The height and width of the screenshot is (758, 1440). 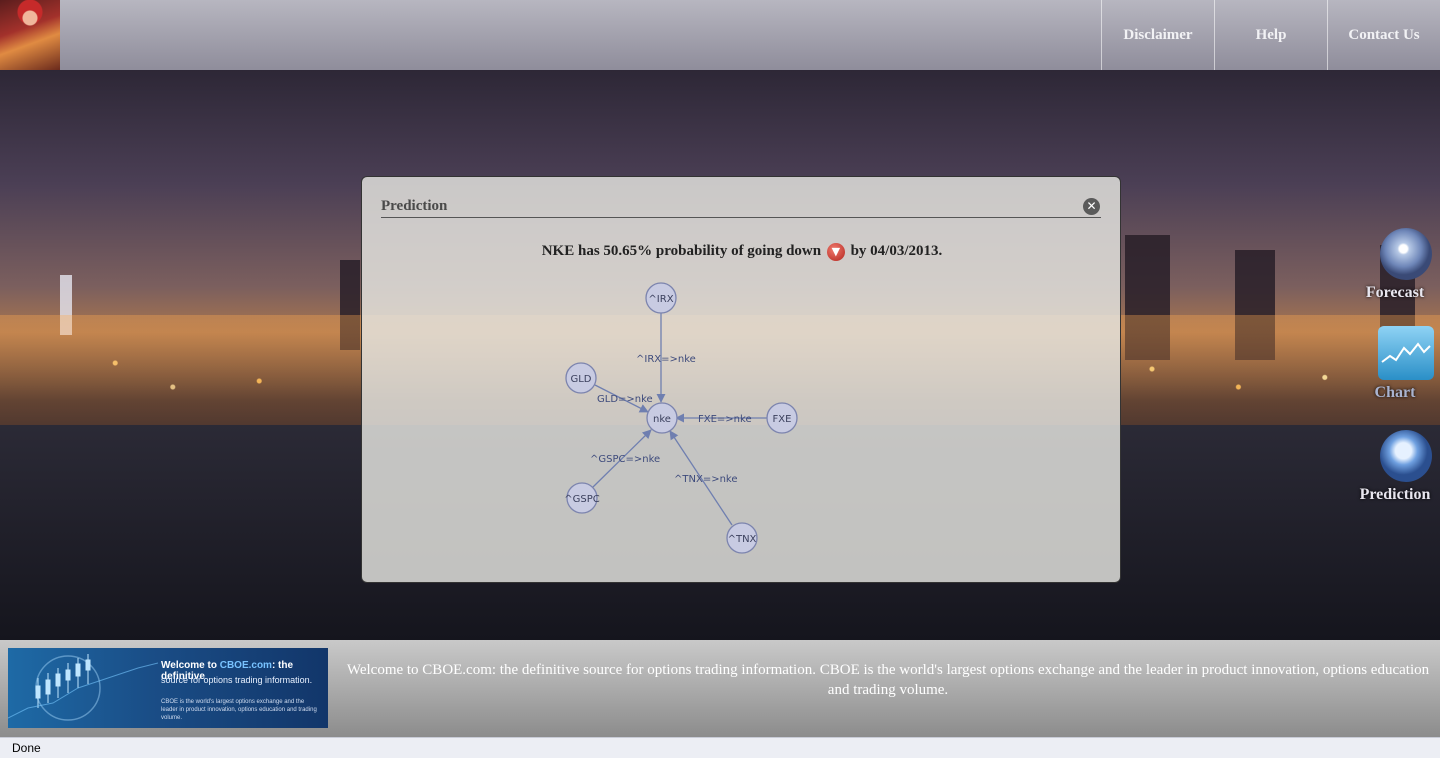 I want to click on browser-status-bar: Done, so click(x=720, y=747).